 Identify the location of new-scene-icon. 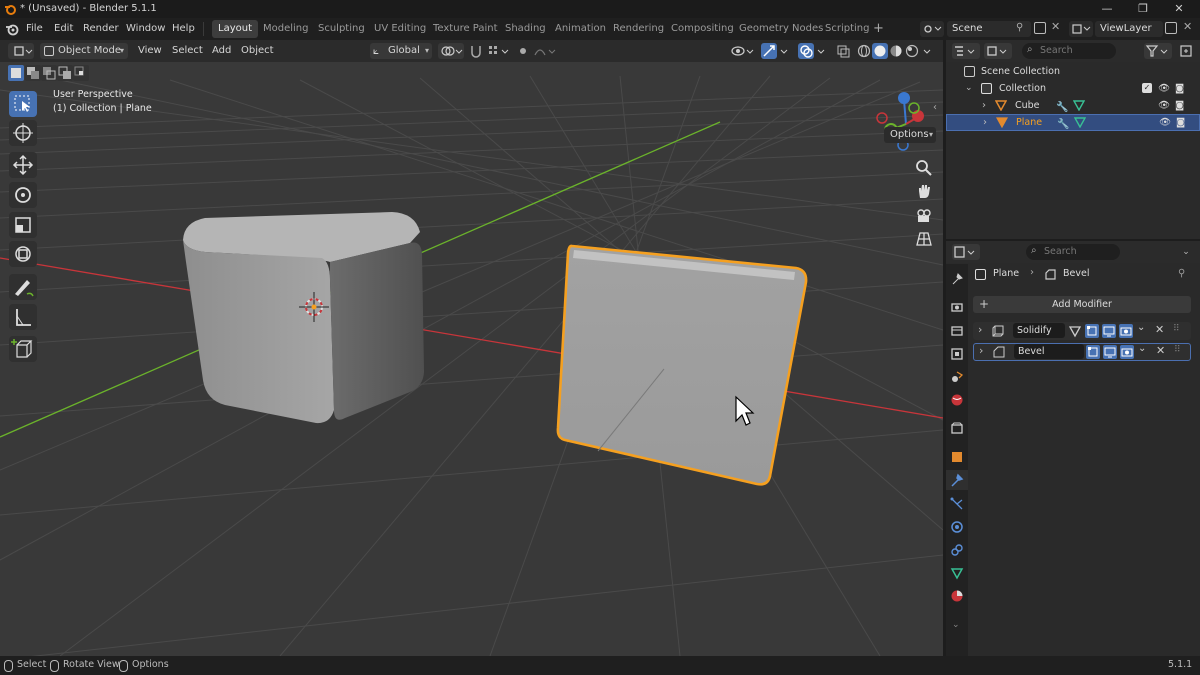
(1040, 28).